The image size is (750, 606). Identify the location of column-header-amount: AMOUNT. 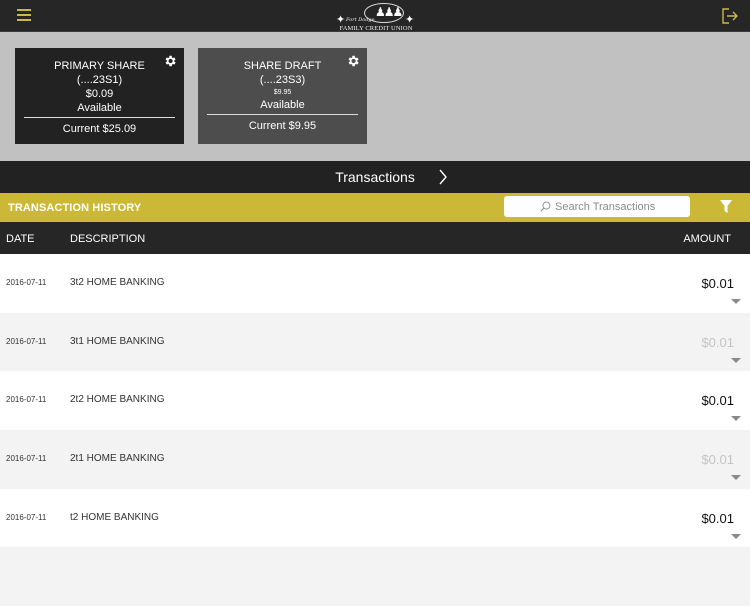
(707, 239).